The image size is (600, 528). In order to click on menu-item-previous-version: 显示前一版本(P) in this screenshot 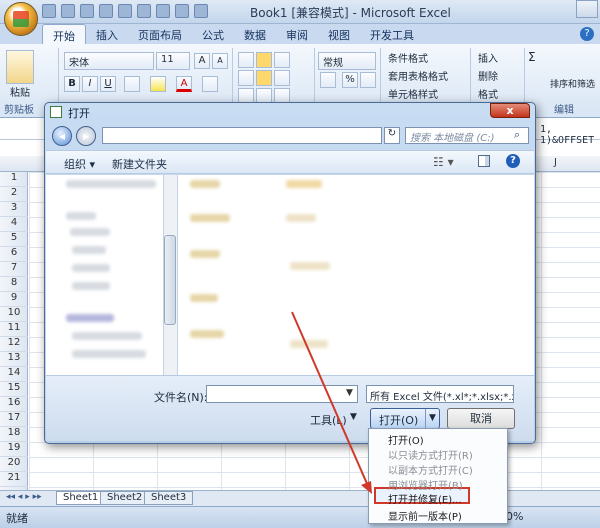, I will do `click(425, 515)`.